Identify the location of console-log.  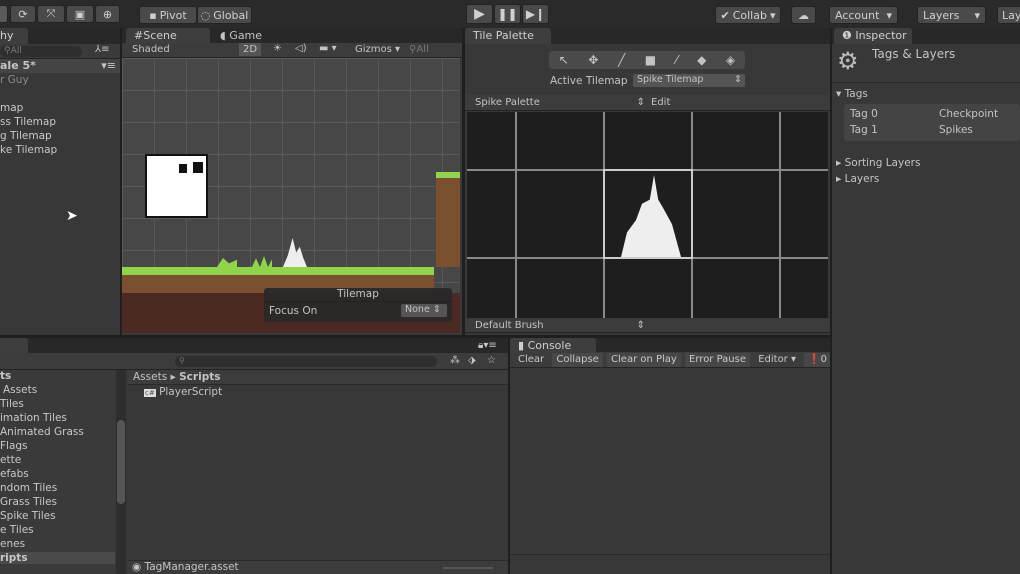
(670, 462).